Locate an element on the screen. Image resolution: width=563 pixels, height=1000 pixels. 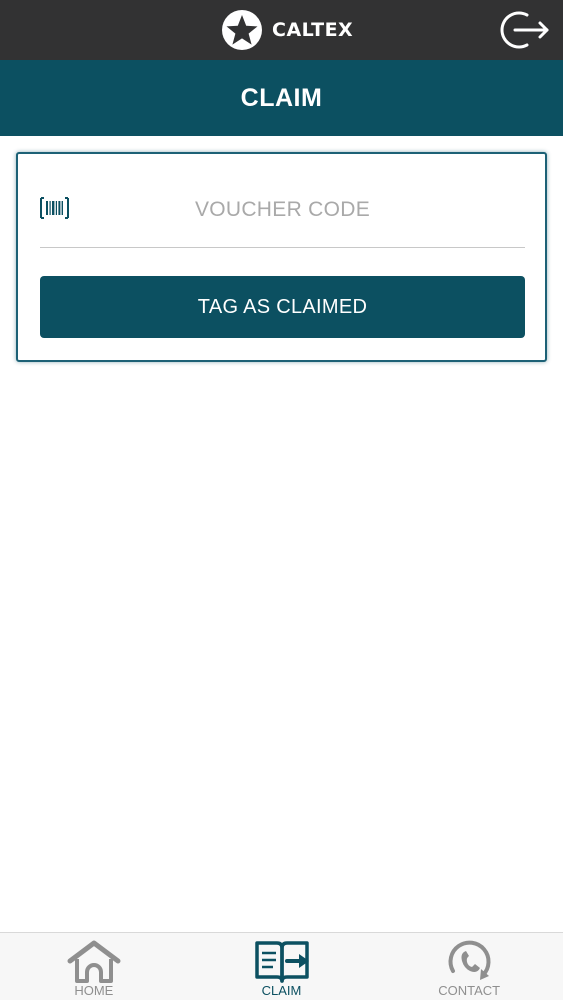
brand-name: CALTEX is located at coordinates (313, 30).